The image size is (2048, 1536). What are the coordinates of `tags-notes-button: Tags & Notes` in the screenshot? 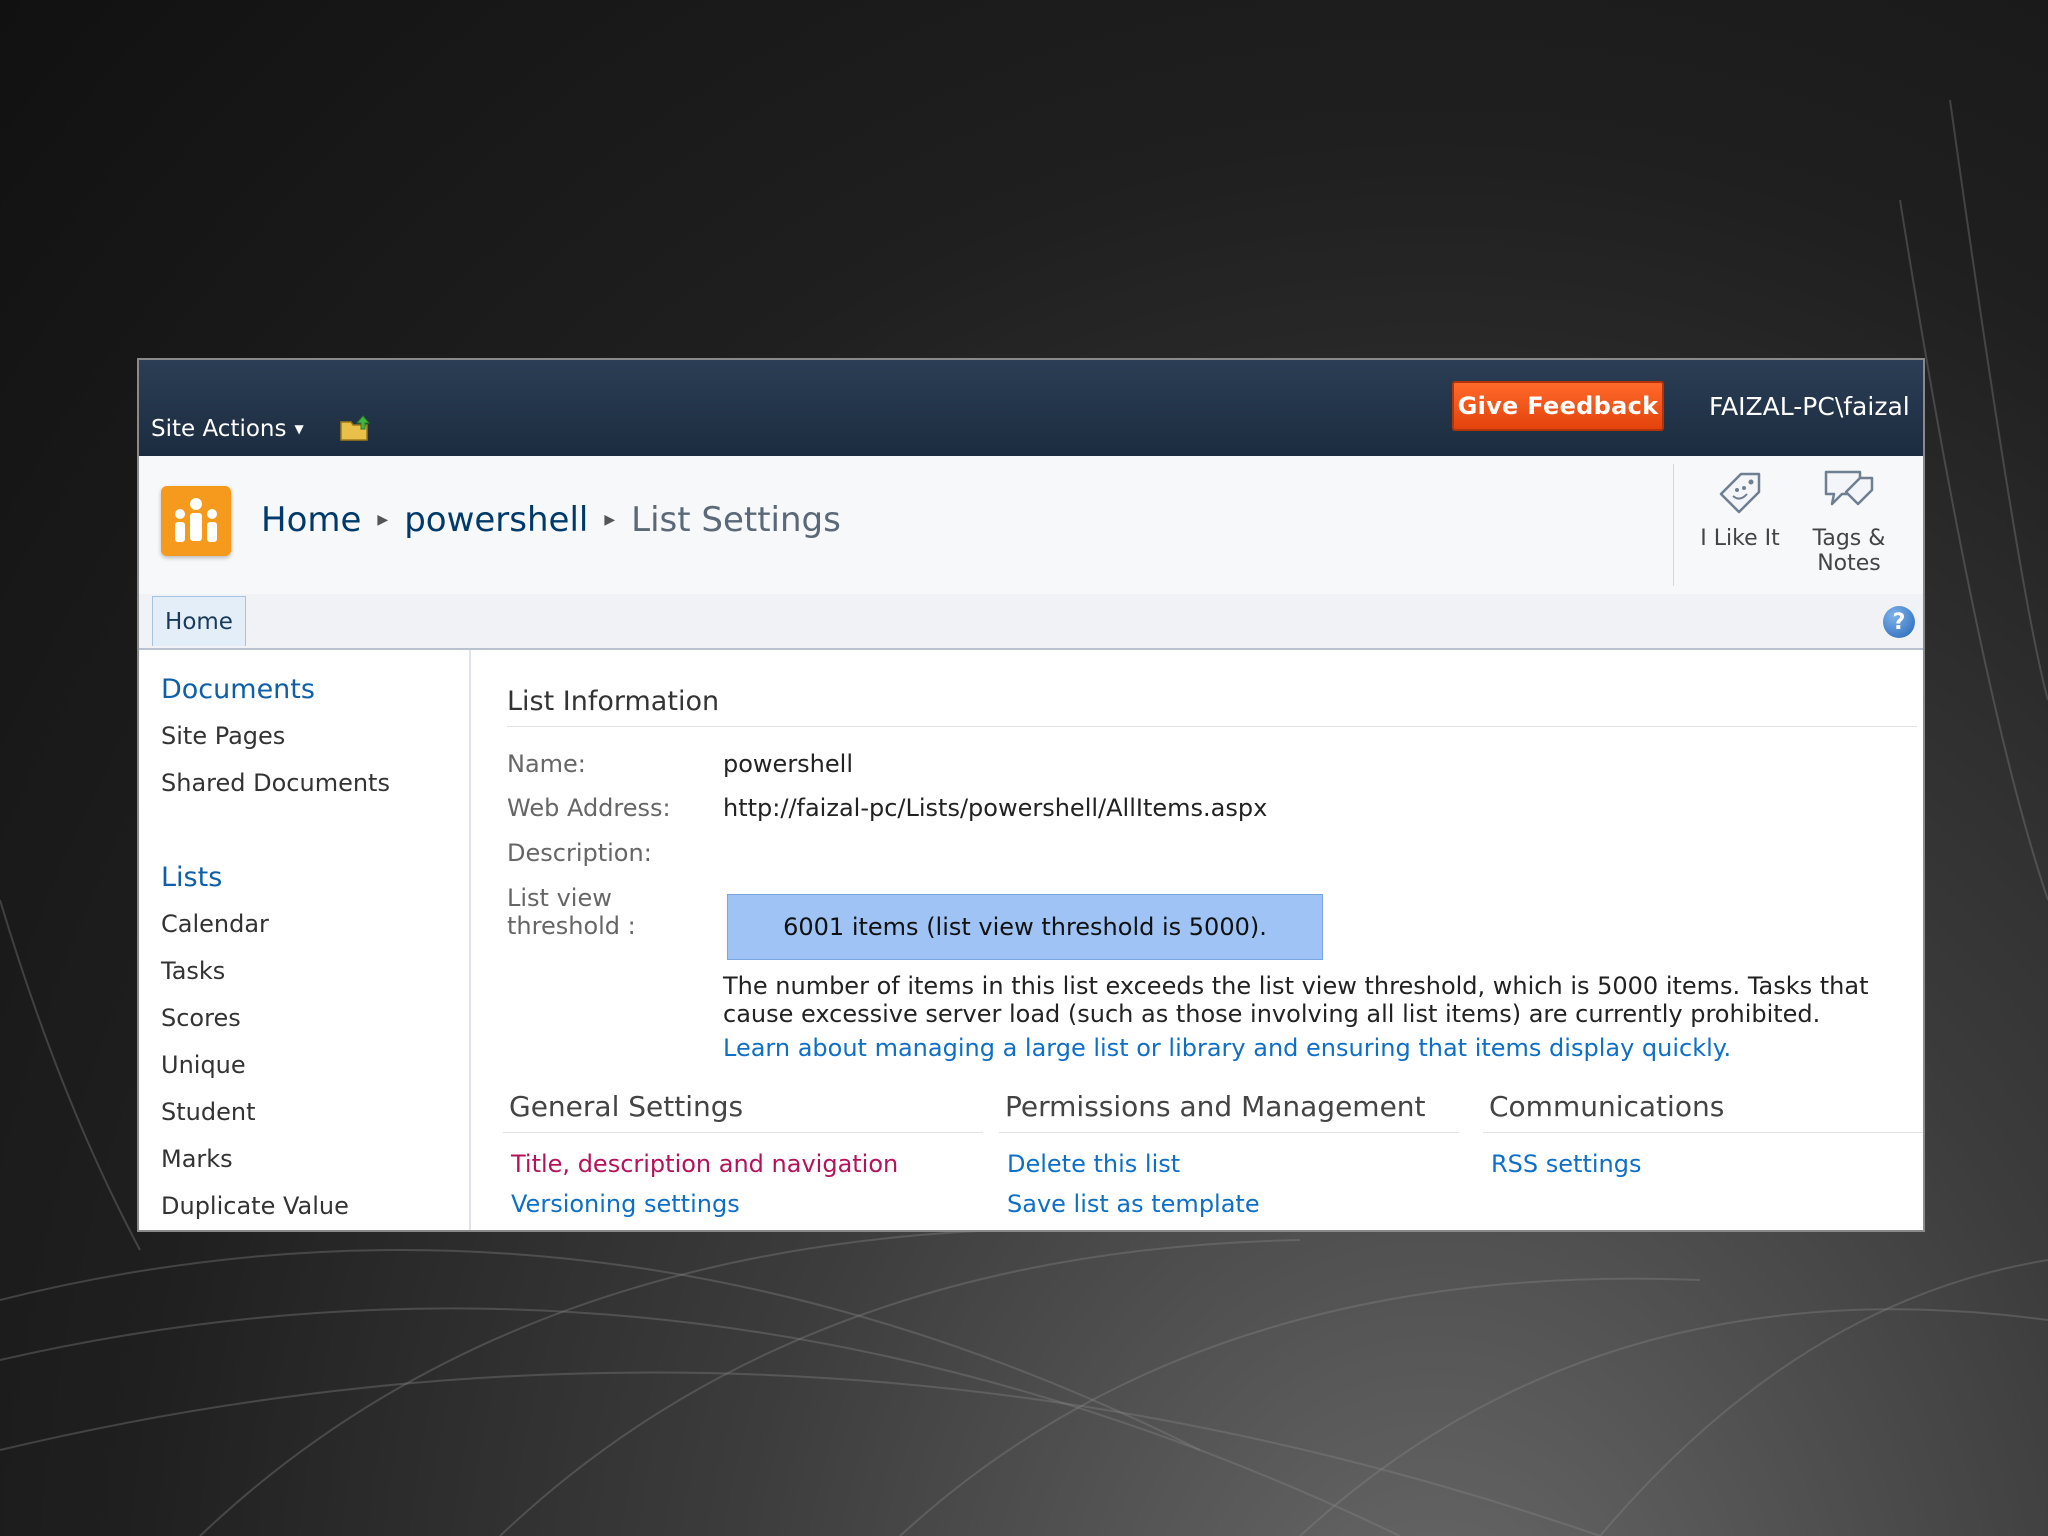 It's located at (1849, 521).